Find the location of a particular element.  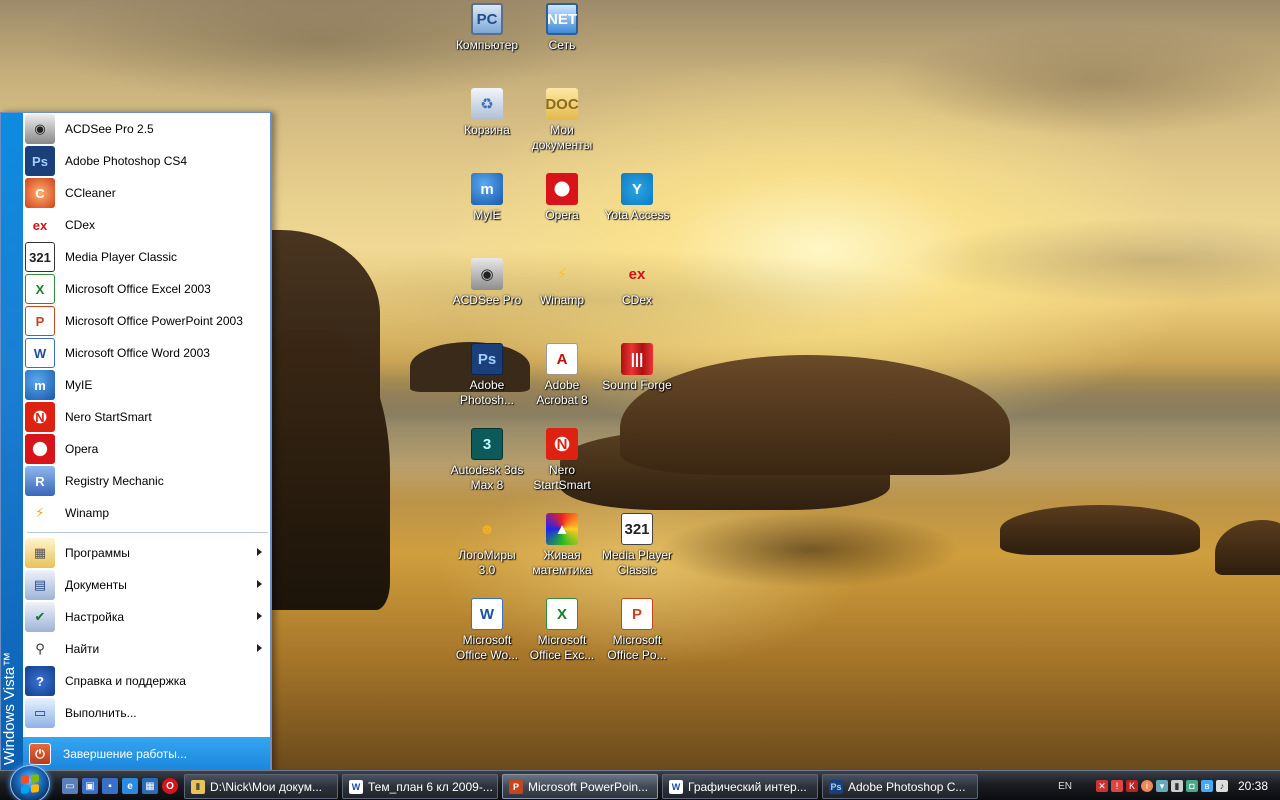

start-menu-item-cdex: ex CDex is located at coordinates (146, 225).